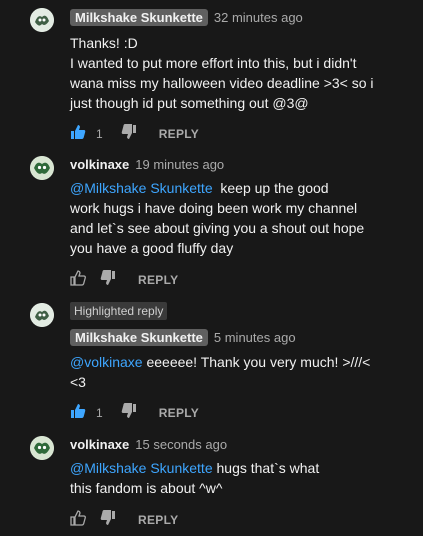  What do you see at coordinates (255, 337) in the screenshot?
I see `timestamp: 5 minutes ago` at bounding box center [255, 337].